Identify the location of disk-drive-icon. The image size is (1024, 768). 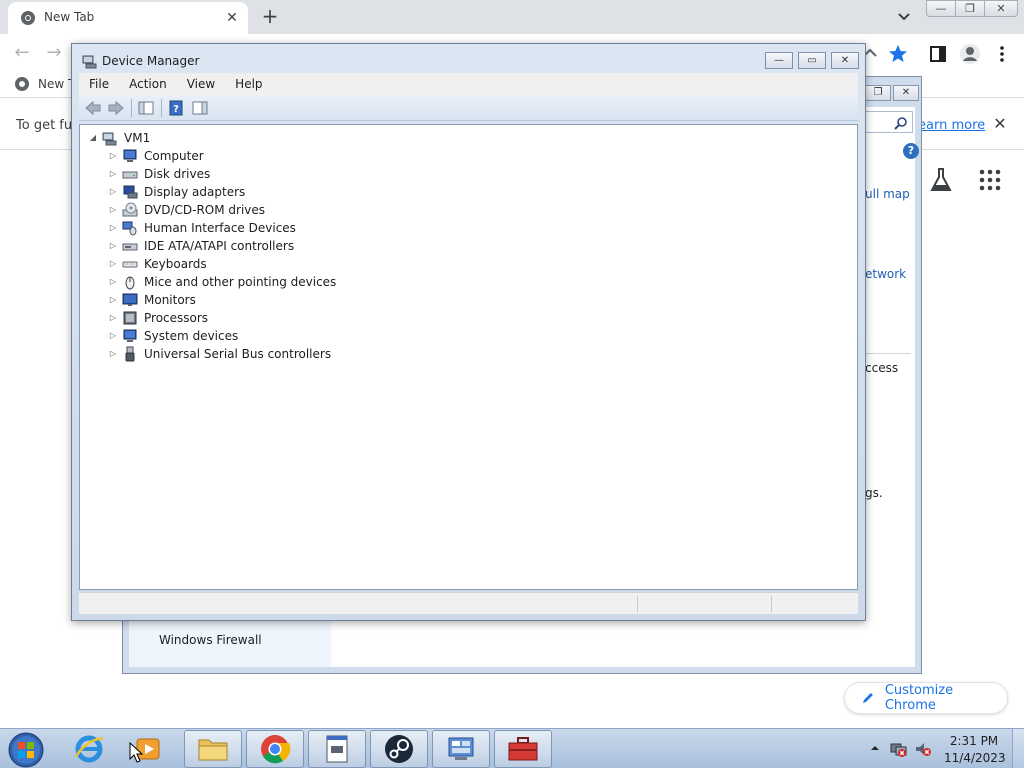
(130, 175).